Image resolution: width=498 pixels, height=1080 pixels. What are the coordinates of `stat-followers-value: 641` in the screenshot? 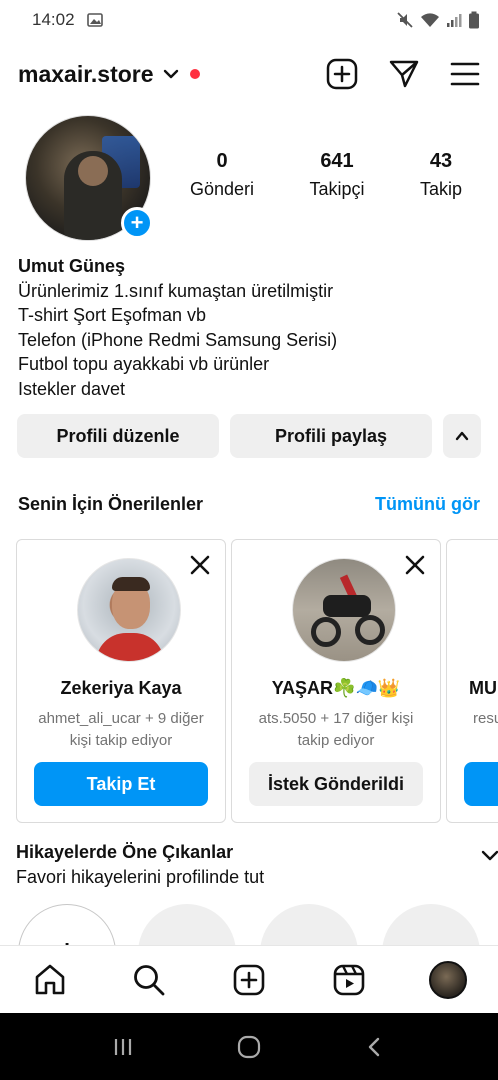 It's located at (337, 161).